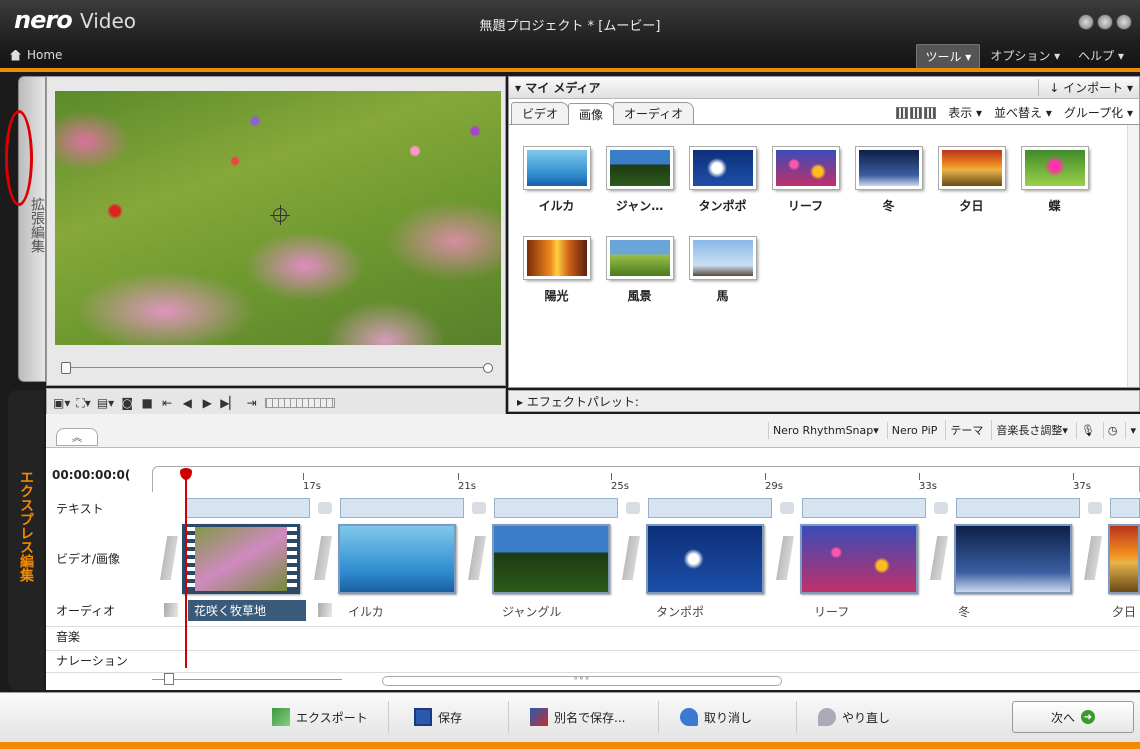 The height and width of the screenshot is (749, 1140). I want to click on dandelion-clip, so click(705, 559).